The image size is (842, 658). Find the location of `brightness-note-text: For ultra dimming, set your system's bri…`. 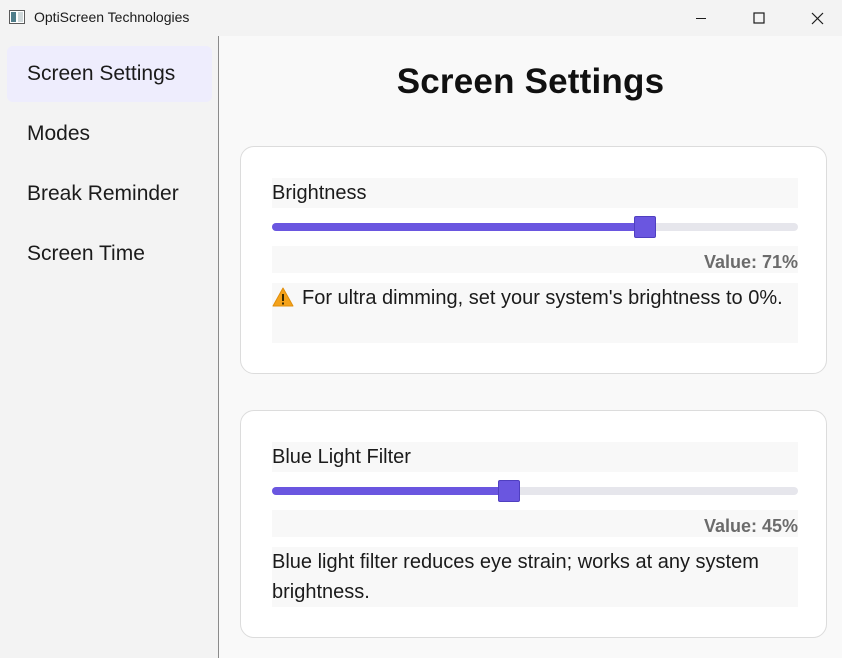

brightness-note-text: For ultra dimming, set your system's bri… is located at coordinates (542, 298).